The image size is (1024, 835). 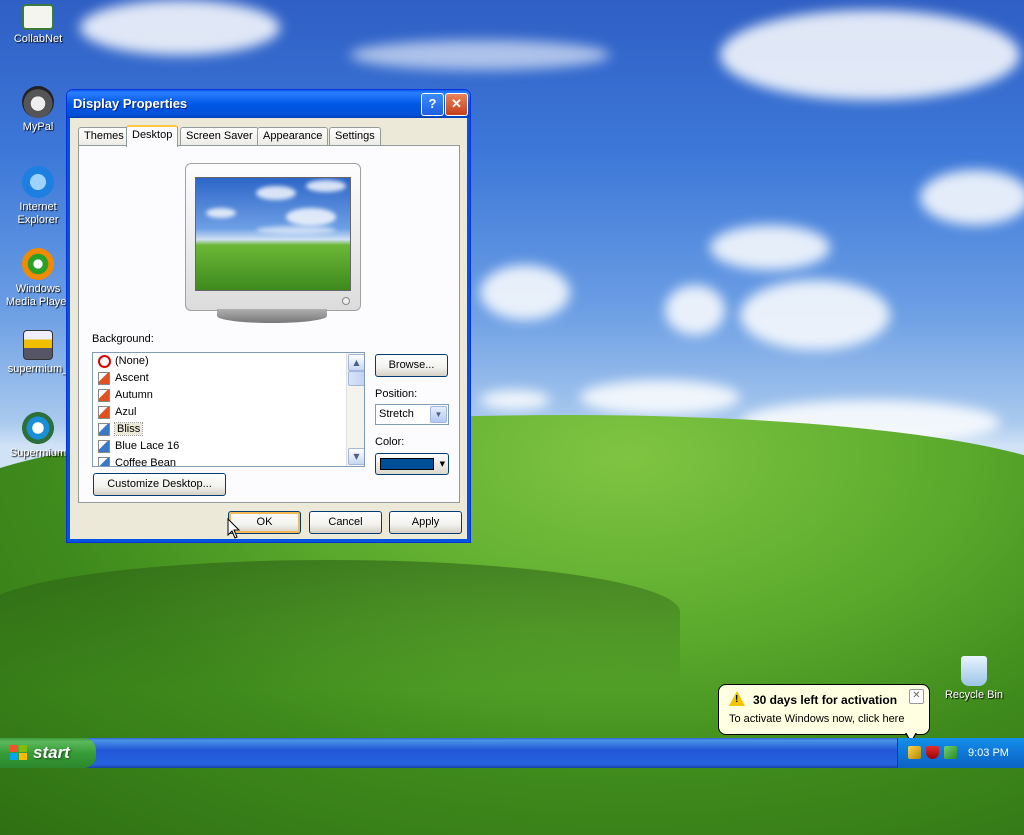 I want to click on system-tray: 9:03 PM, so click(x=960, y=753).